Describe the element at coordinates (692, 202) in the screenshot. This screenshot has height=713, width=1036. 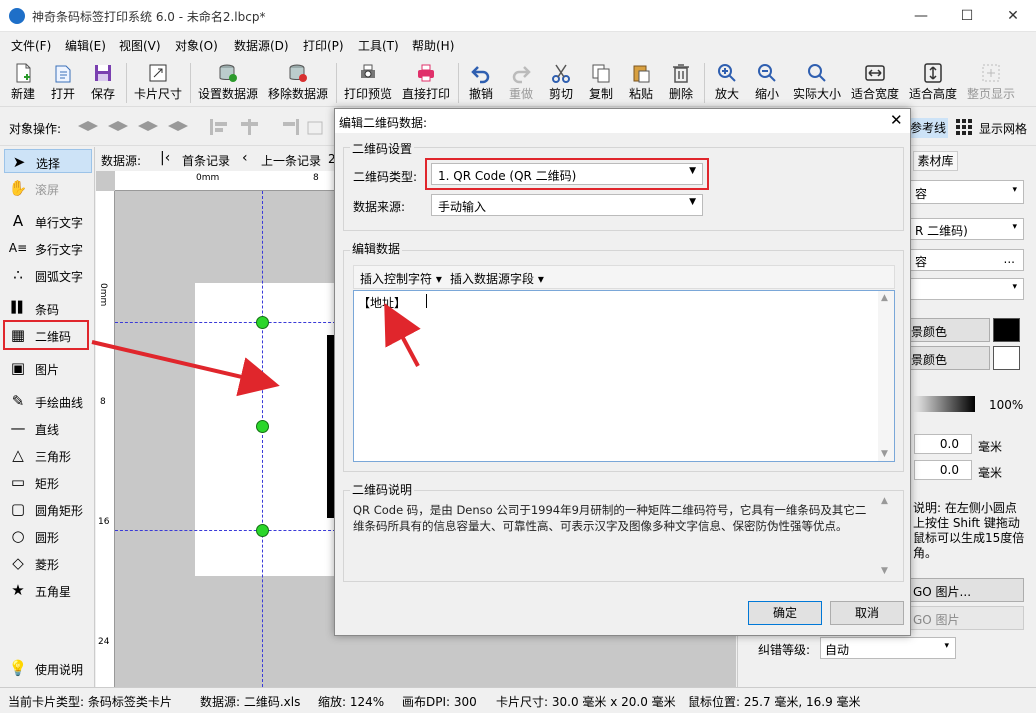
I see `chevron-down-icon: ▼` at that location.